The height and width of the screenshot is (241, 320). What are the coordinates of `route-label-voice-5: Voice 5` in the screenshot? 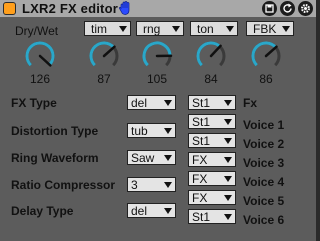 It's located at (264, 201).